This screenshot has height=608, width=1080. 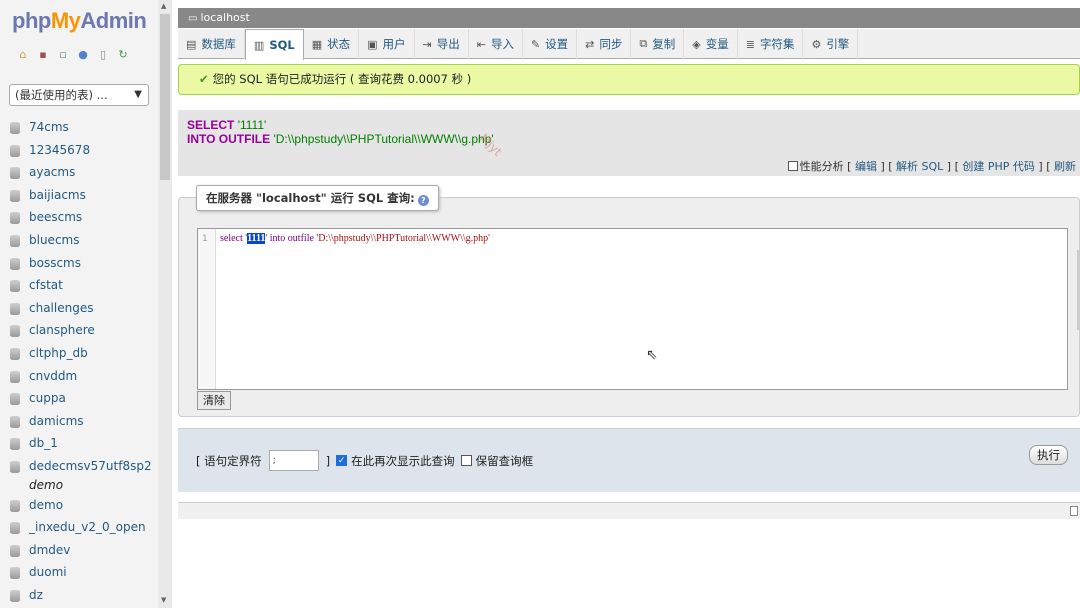 I want to click on tab-replication: ⇄ 同步, so click(x=604, y=44).